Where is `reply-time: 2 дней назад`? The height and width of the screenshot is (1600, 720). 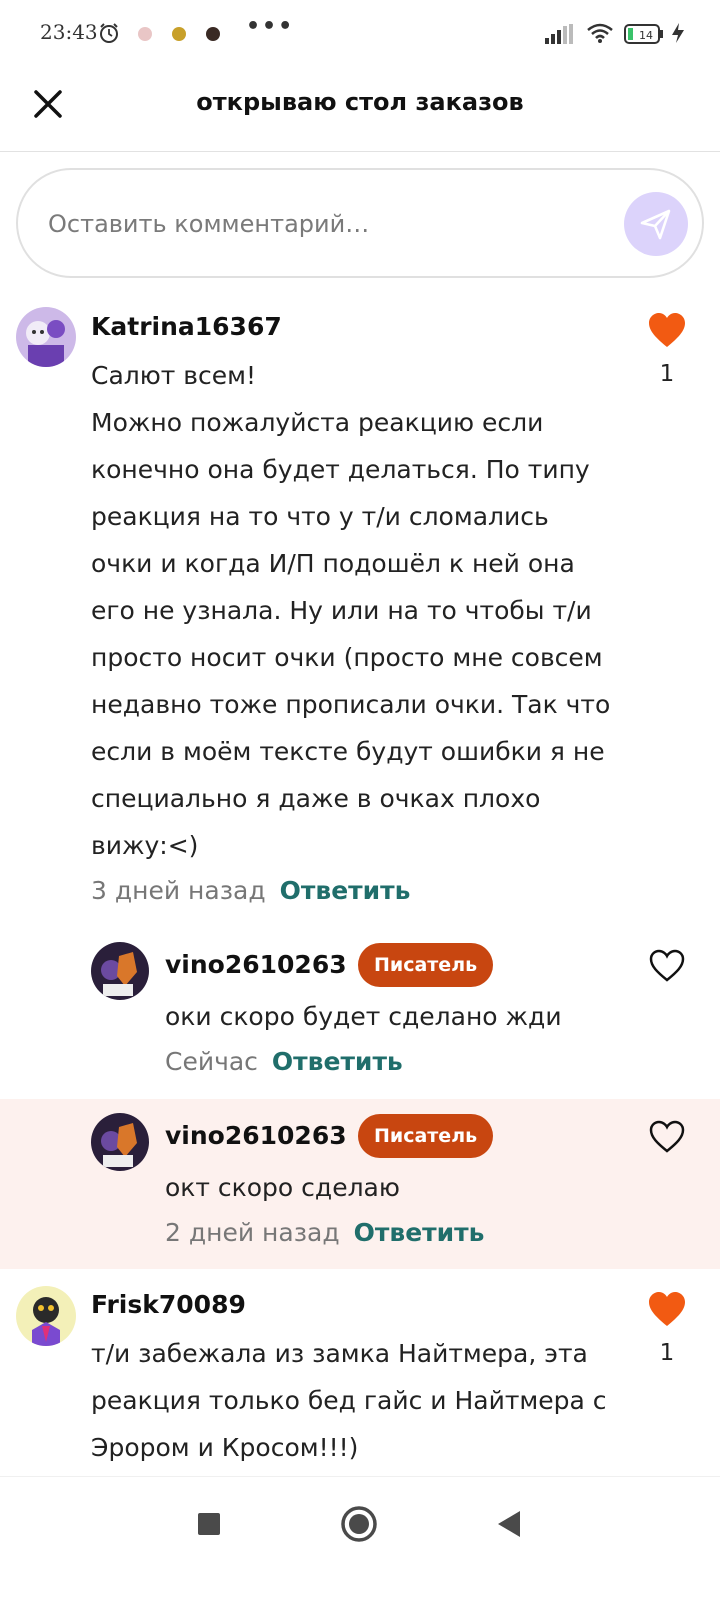 reply-time: 2 дней назад is located at coordinates (252, 1232).